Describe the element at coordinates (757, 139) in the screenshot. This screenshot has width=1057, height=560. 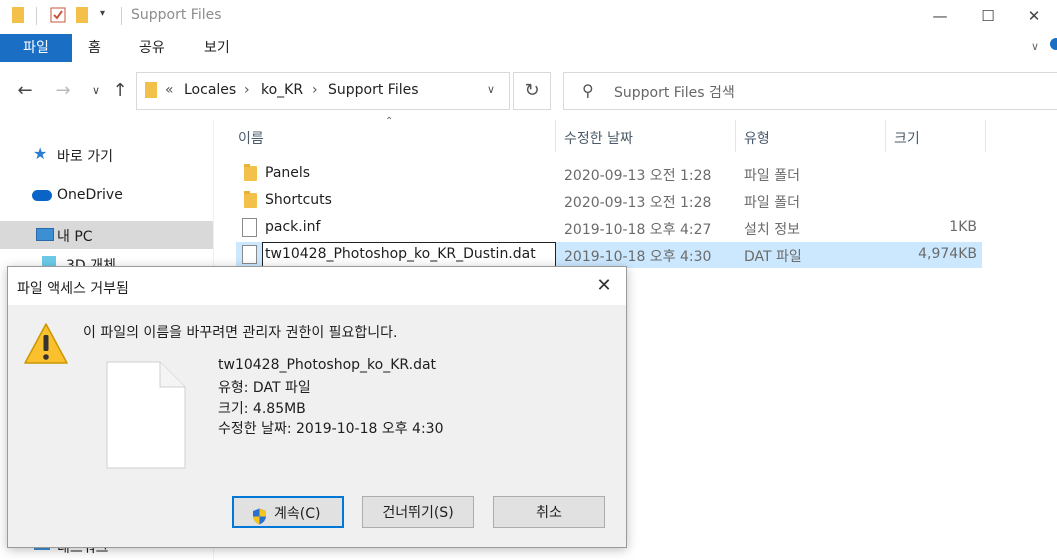
I see `column-header-type: 유형` at that location.